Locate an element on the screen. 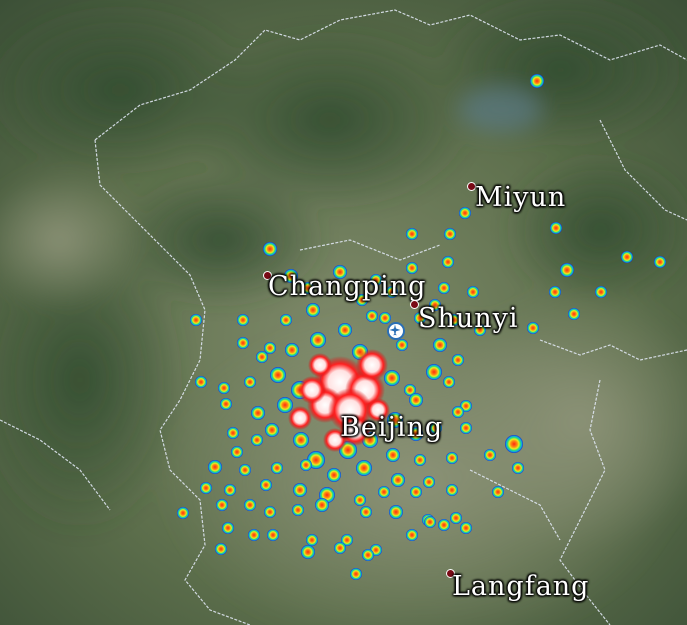 The image size is (687, 625). city-label-shunyi: Shunyi is located at coordinates (468, 318).